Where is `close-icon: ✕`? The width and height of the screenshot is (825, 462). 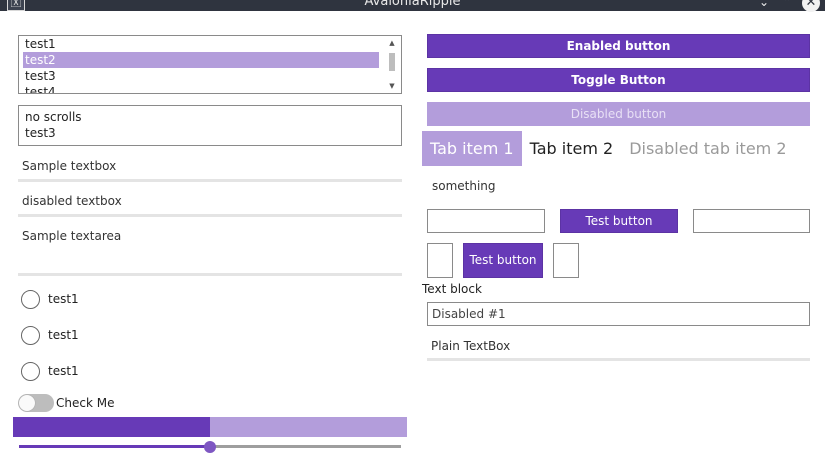 close-icon: ✕ is located at coordinates (811, 6).